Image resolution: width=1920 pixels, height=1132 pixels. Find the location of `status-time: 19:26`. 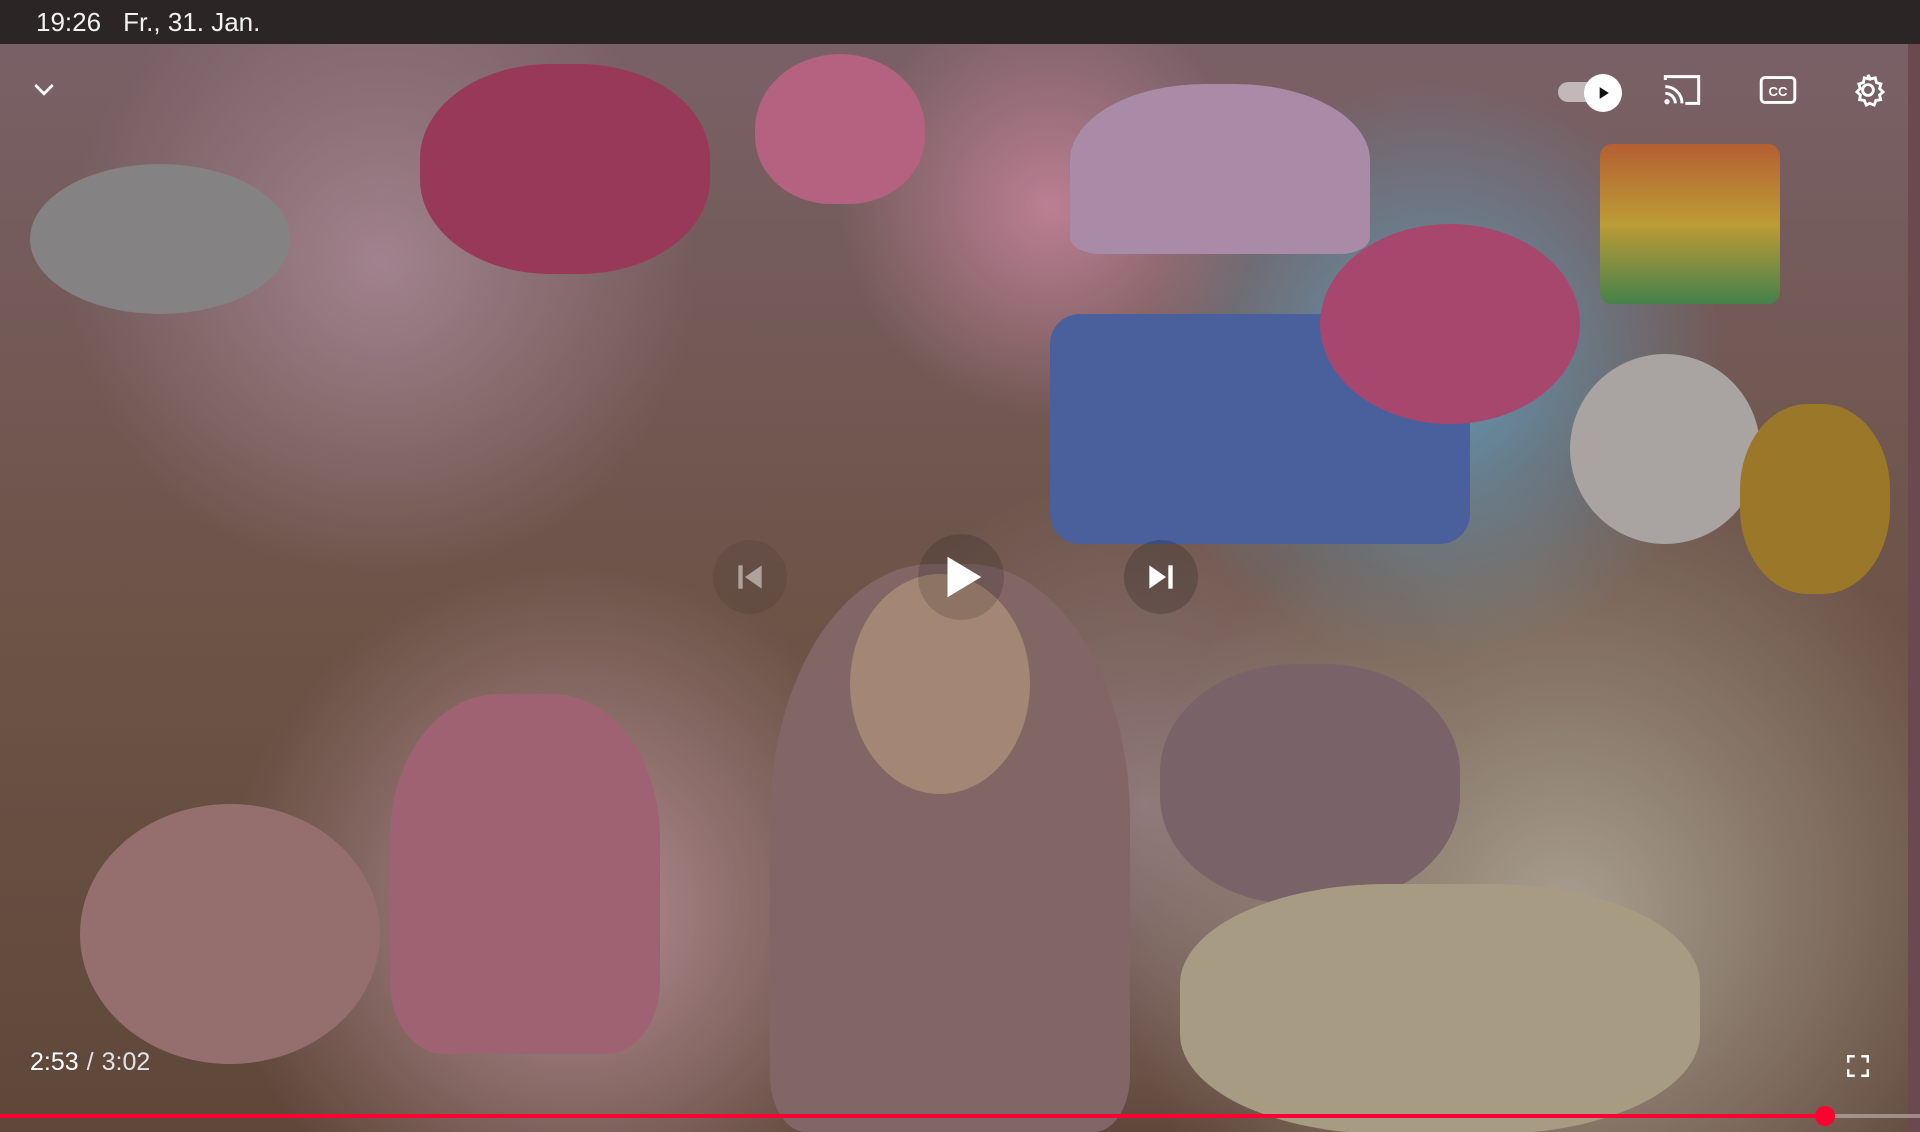

status-time: 19:26 is located at coordinates (69, 21).